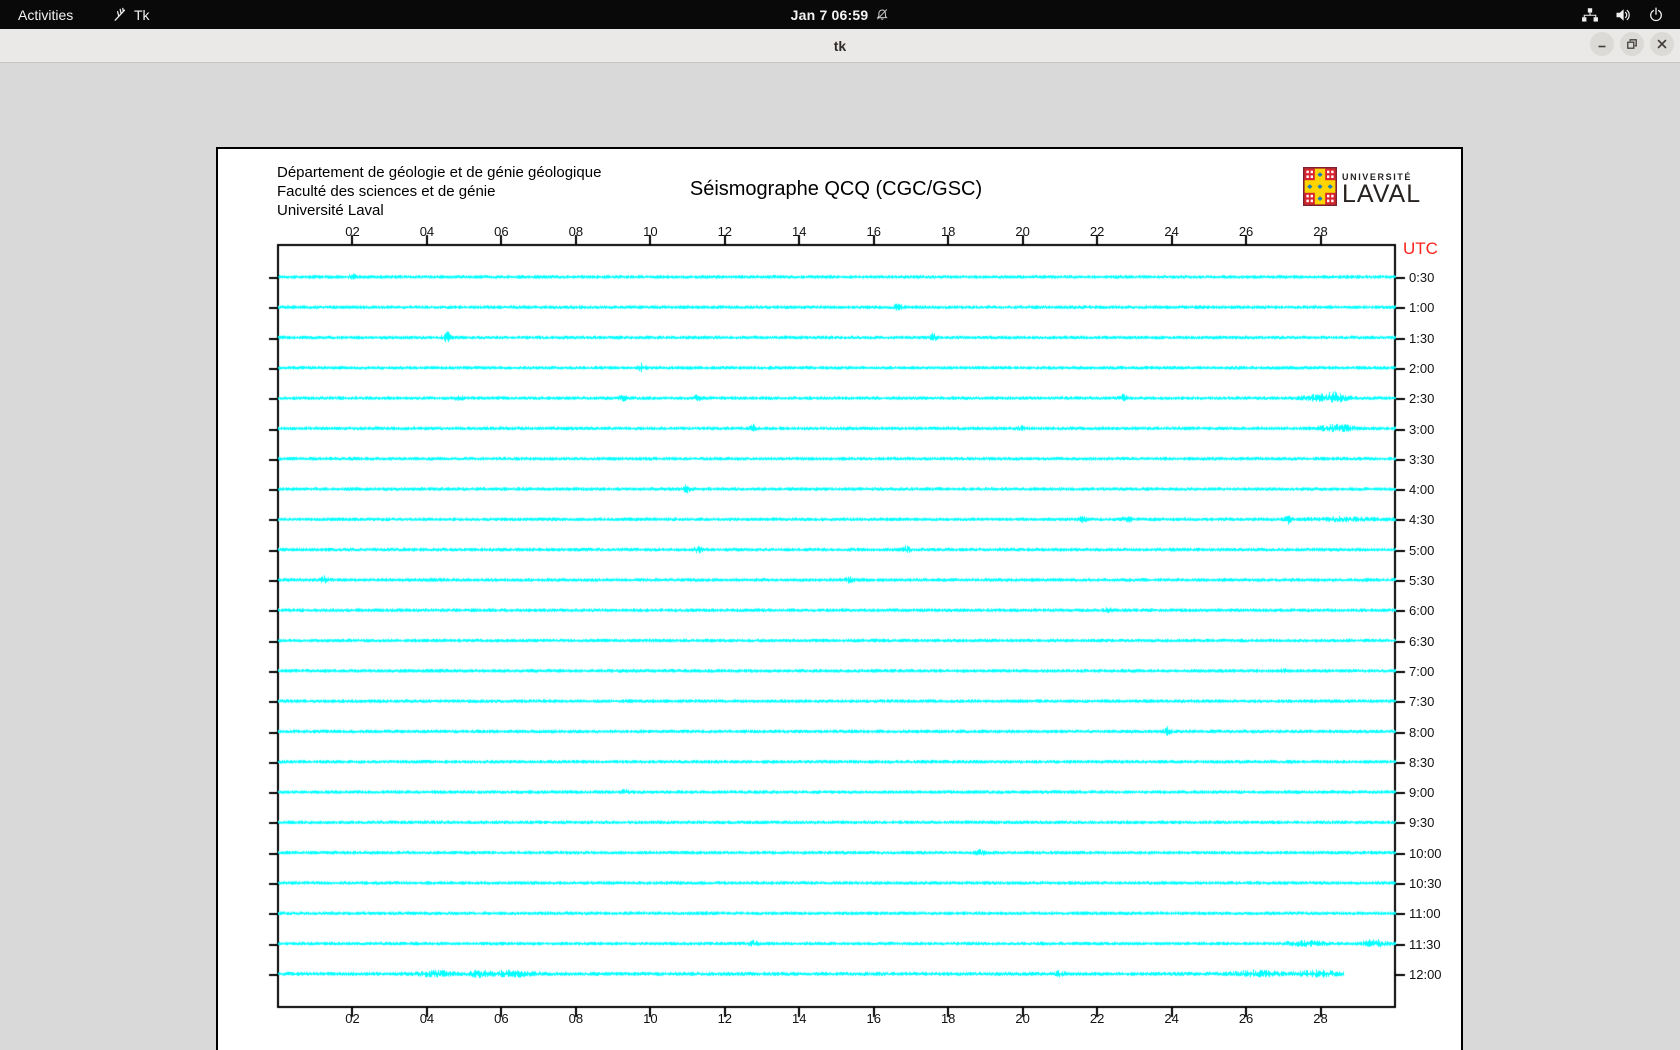 This screenshot has width=1680, height=1050. I want to click on minimize-icon, so click(1602, 46).